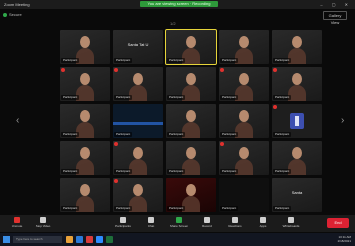  I want to click on apps-button: Apps, so click(263, 224).